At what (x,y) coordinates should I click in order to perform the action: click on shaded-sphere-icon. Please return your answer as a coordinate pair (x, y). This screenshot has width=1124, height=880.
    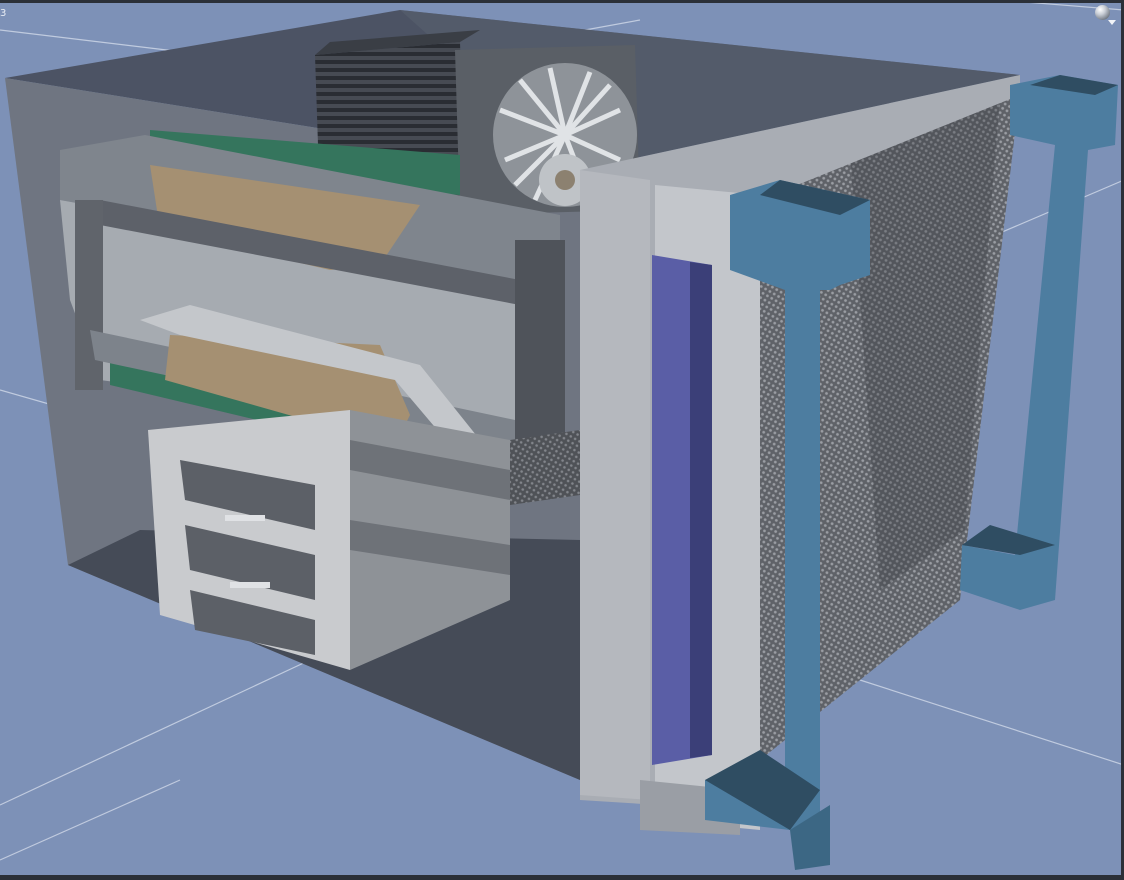
    Looking at the image, I should click on (1102, 12).